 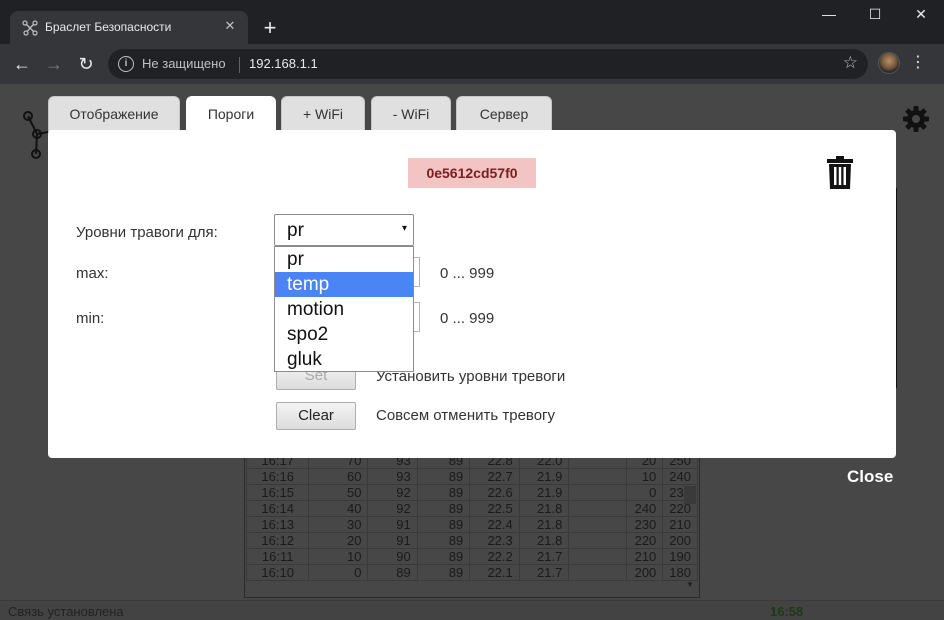 I want to click on clear-button: Clear, so click(x=316, y=416).